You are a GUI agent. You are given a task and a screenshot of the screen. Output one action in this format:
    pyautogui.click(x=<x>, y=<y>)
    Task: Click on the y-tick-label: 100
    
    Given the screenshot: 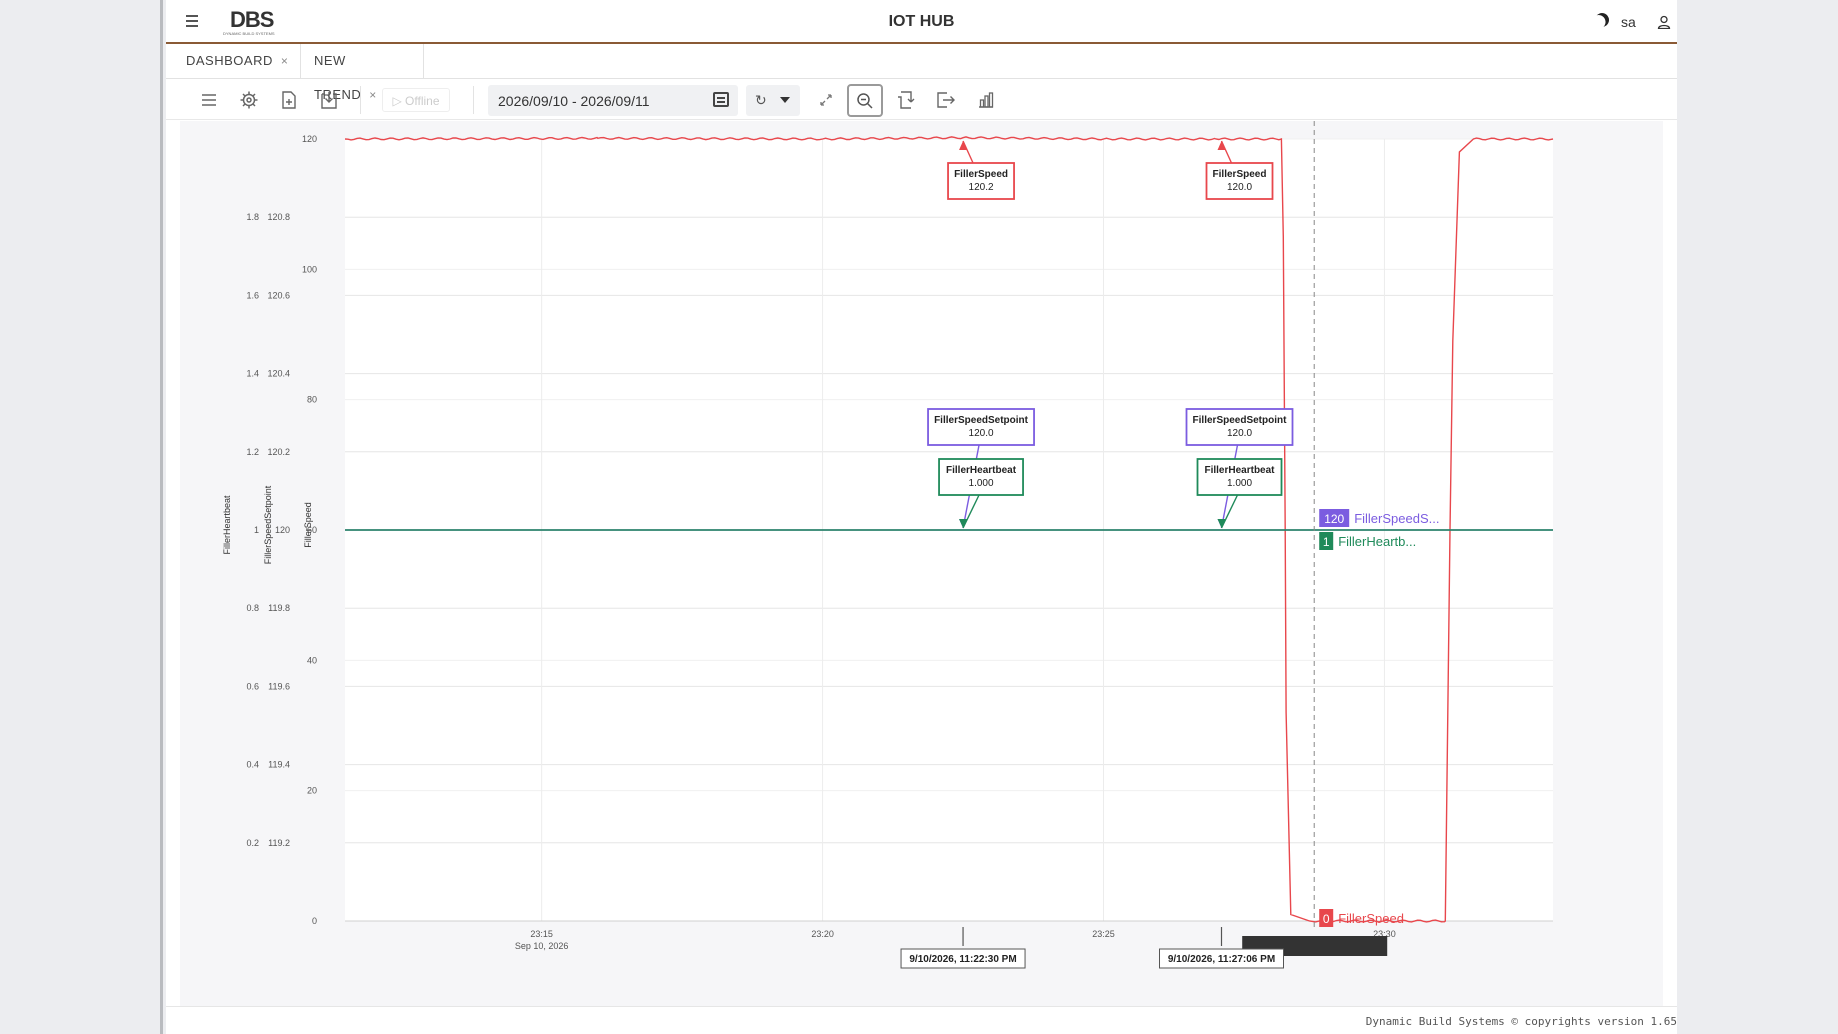 What is the action you would take?
    pyautogui.click(x=309, y=269)
    